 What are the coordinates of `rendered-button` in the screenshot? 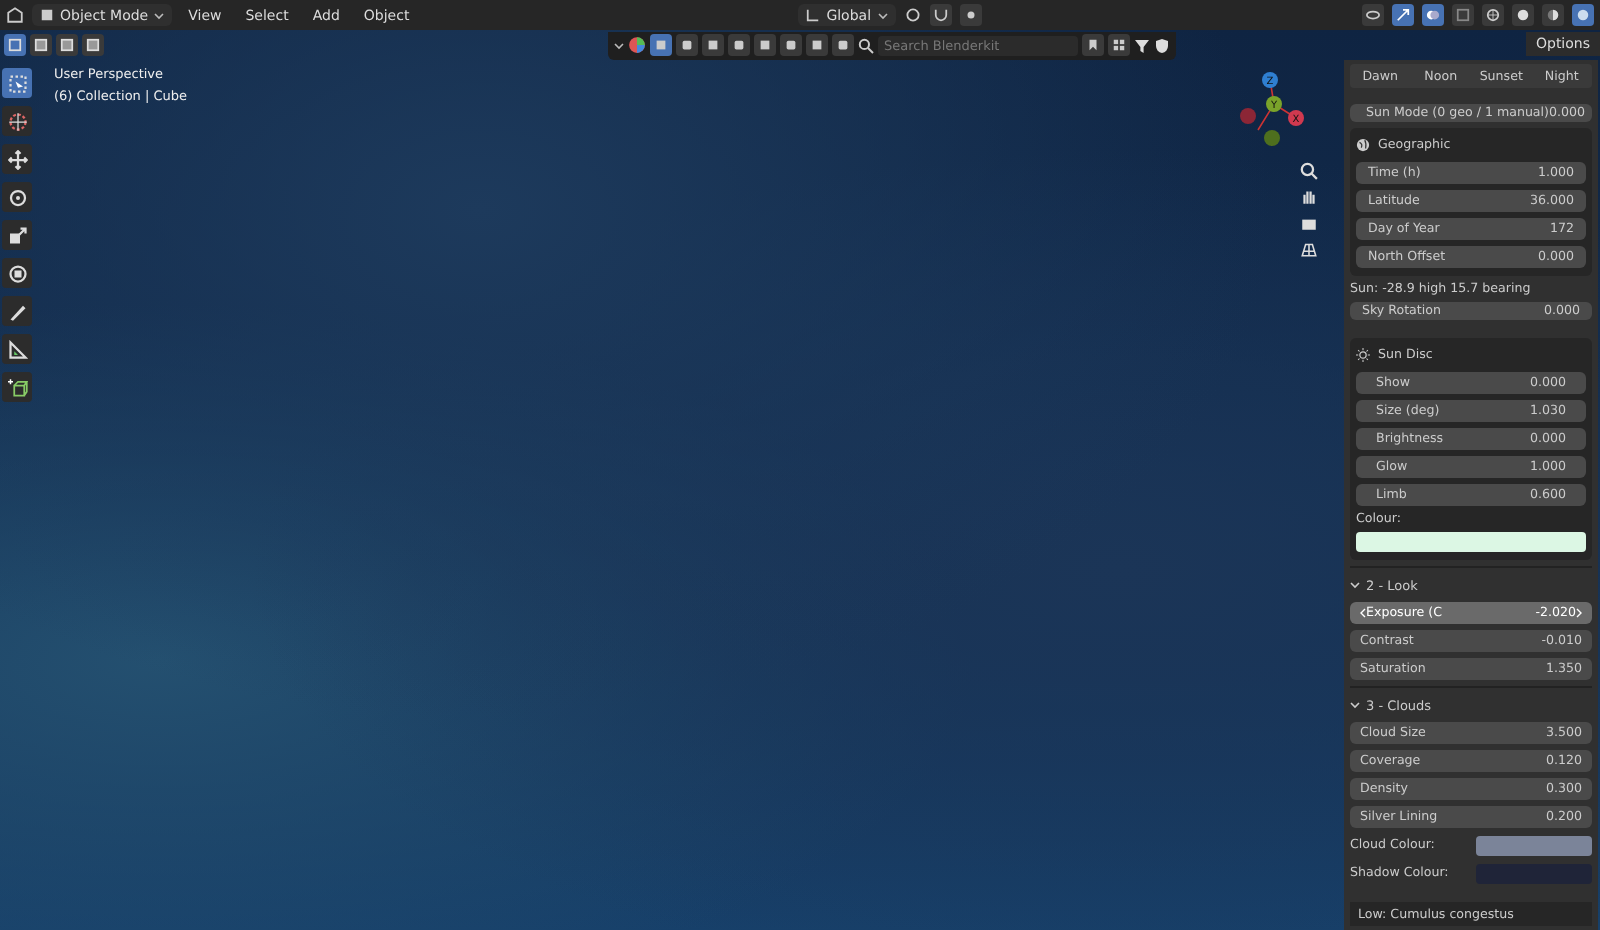 It's located at (1583, 15).